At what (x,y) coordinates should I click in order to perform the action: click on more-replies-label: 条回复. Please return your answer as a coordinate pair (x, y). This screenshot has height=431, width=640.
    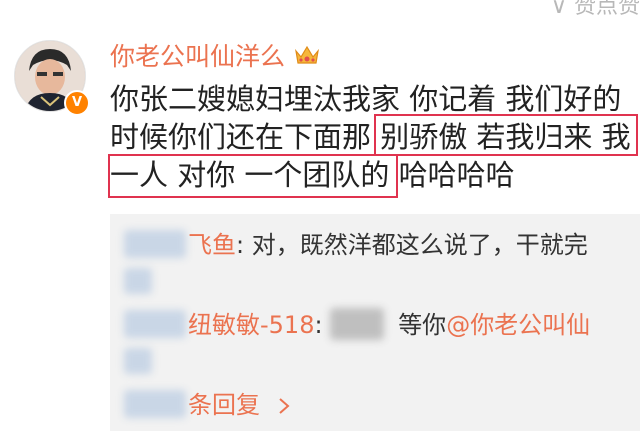
    Looking at the image, I should click on (224, 405).